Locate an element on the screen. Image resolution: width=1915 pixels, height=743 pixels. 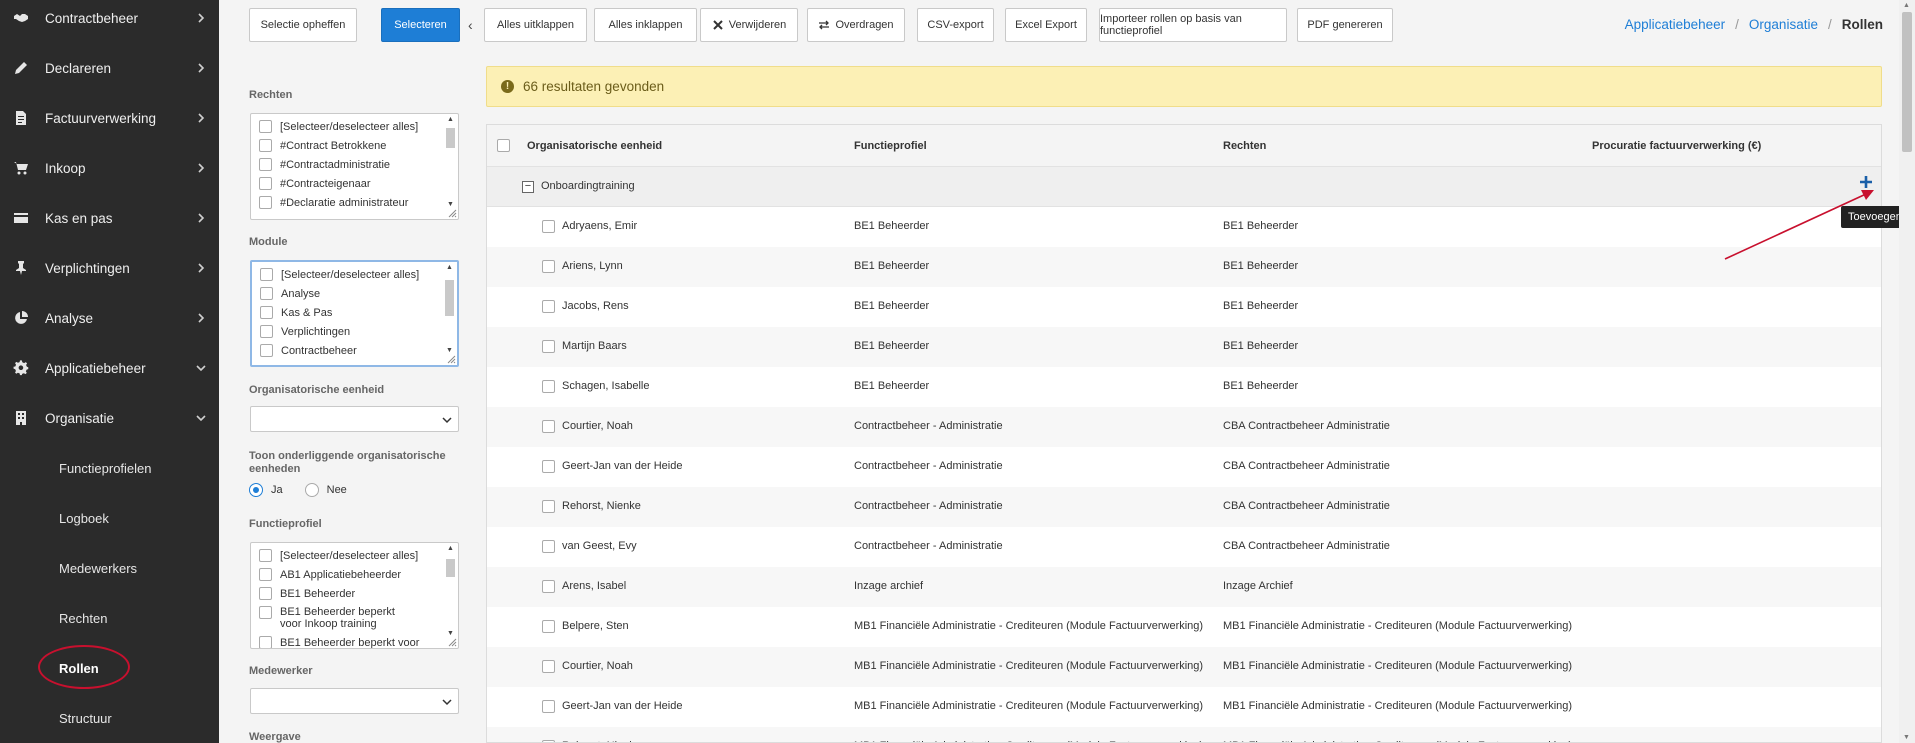
listbox-option: BE1 Beheerder is located at coordinates (307, 593).